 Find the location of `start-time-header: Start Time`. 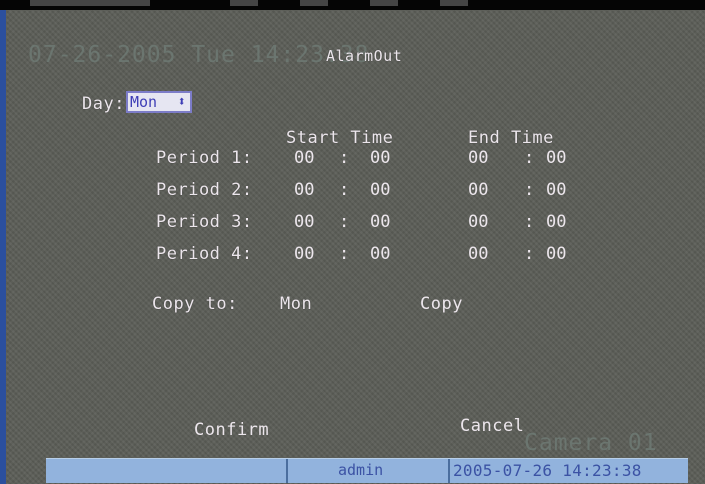

start-time-header: Start Time is located at coordinates (340, 138).